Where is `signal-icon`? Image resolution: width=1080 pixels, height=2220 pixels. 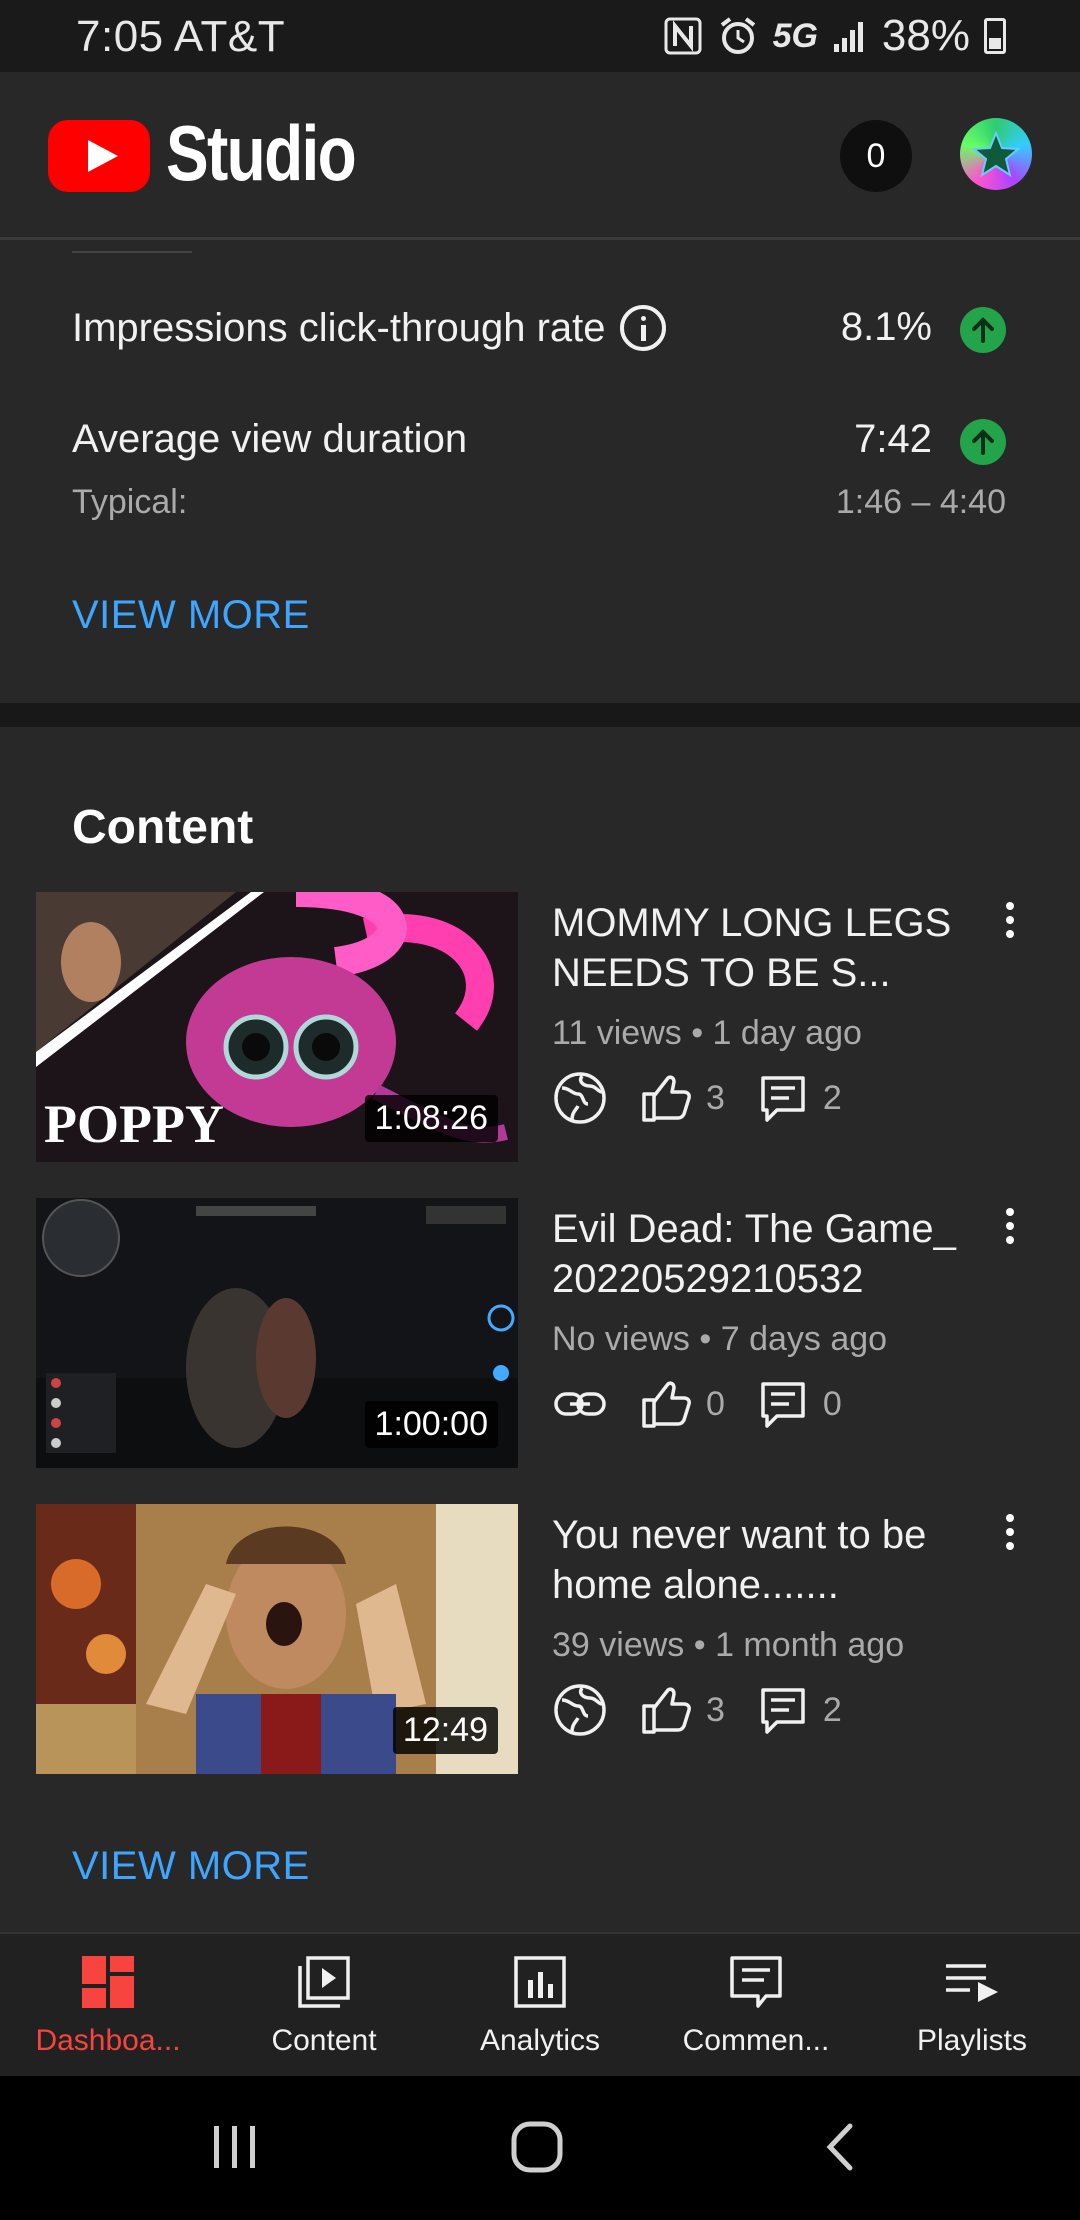
signal-icon is located at coordinates (848, 37).